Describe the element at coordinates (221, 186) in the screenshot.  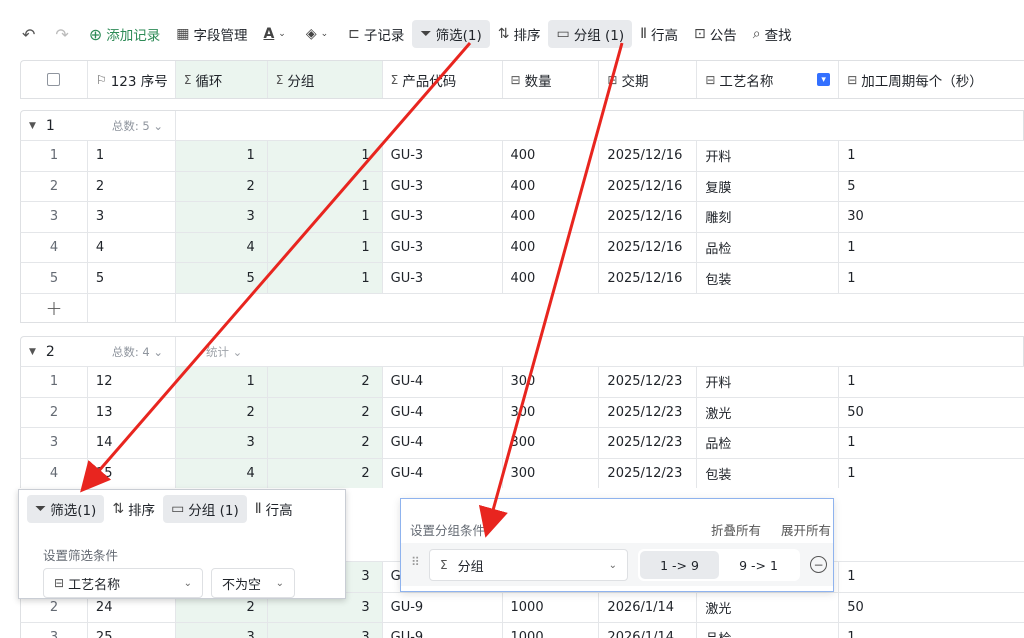
I see `cell-loop: 2` at that location.